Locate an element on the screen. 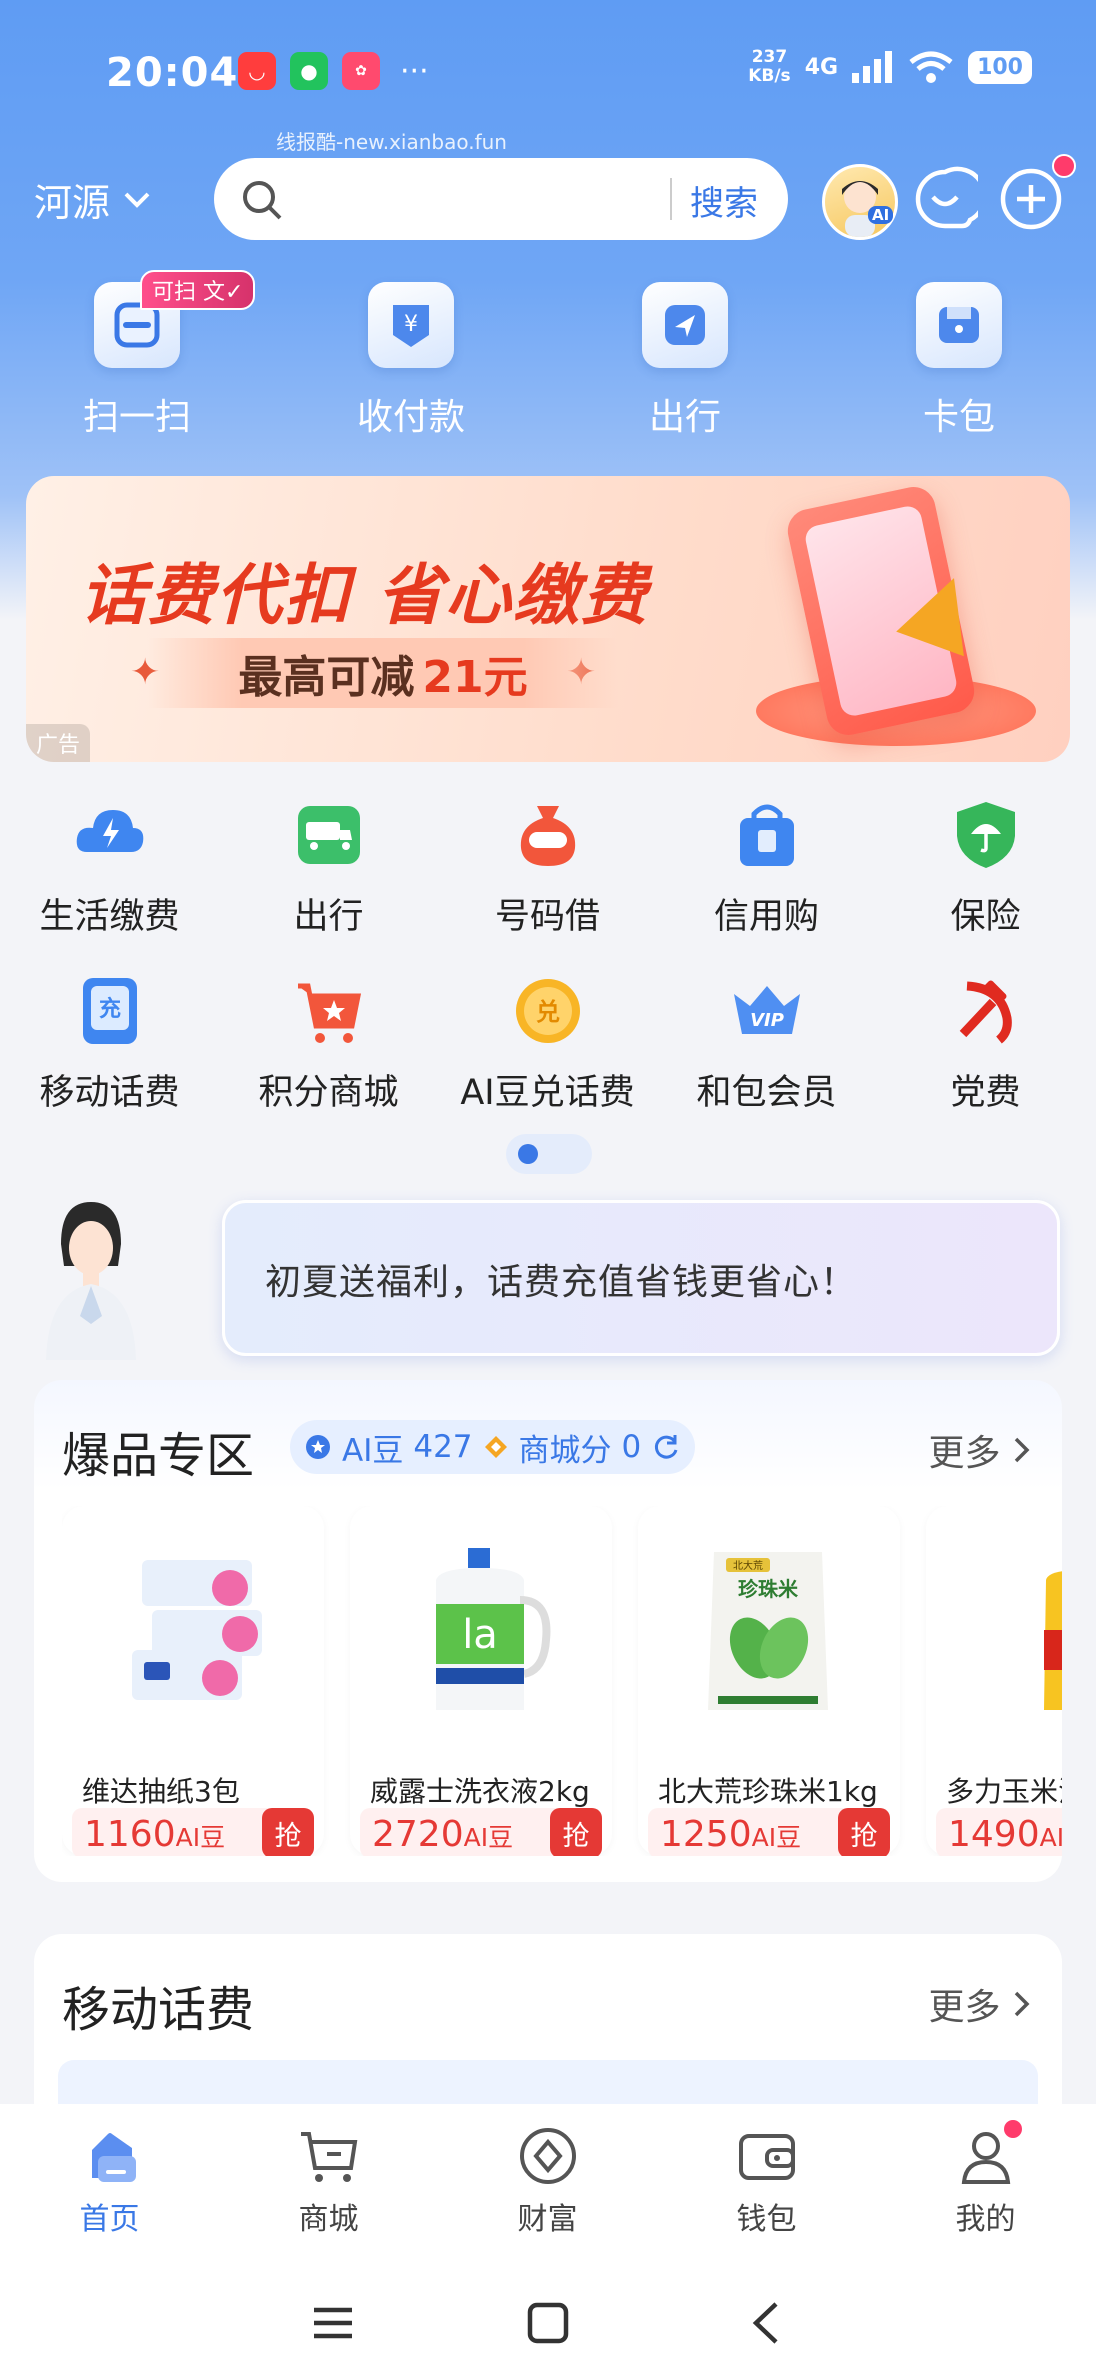 Image resolution: width=1096 pixels, height=2380 pixels. recharge-icon: 充 is located at coordinates (110, 1011).